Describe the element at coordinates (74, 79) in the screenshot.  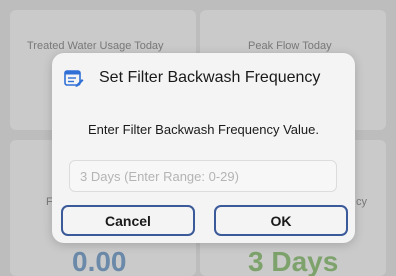
I see `edit-list-icon` at that location.